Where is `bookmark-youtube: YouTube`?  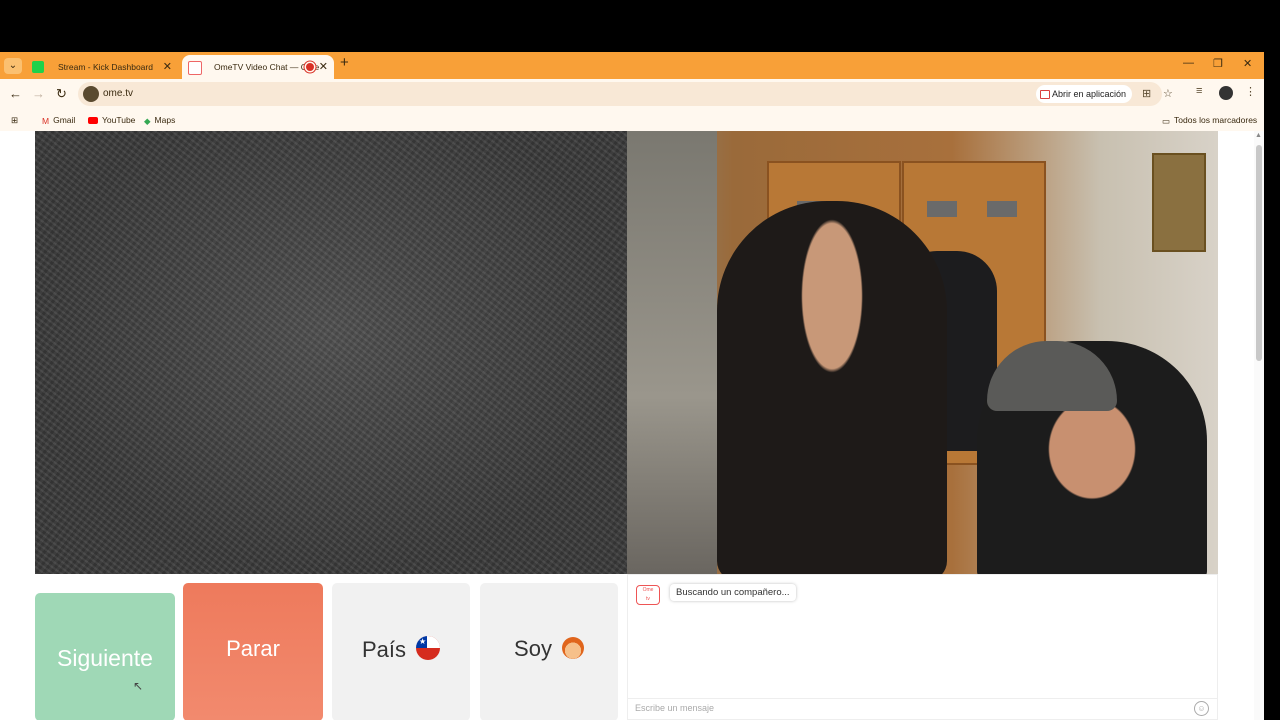
bookmark-youtube: YouTube is located at coordinates (111, 120).